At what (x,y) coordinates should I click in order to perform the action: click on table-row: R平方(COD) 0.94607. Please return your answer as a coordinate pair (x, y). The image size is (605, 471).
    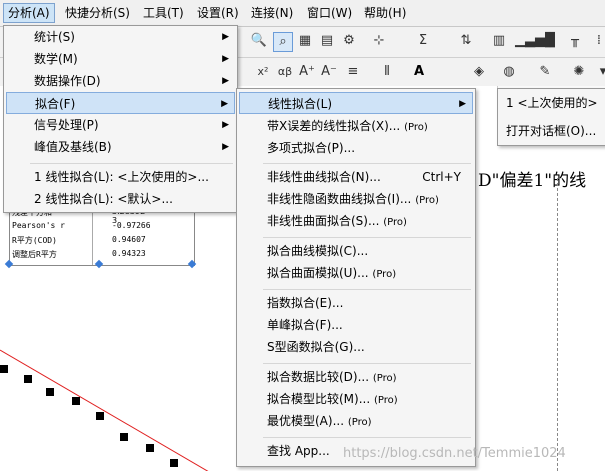
    Looking at the image, I should click on (102, 240).